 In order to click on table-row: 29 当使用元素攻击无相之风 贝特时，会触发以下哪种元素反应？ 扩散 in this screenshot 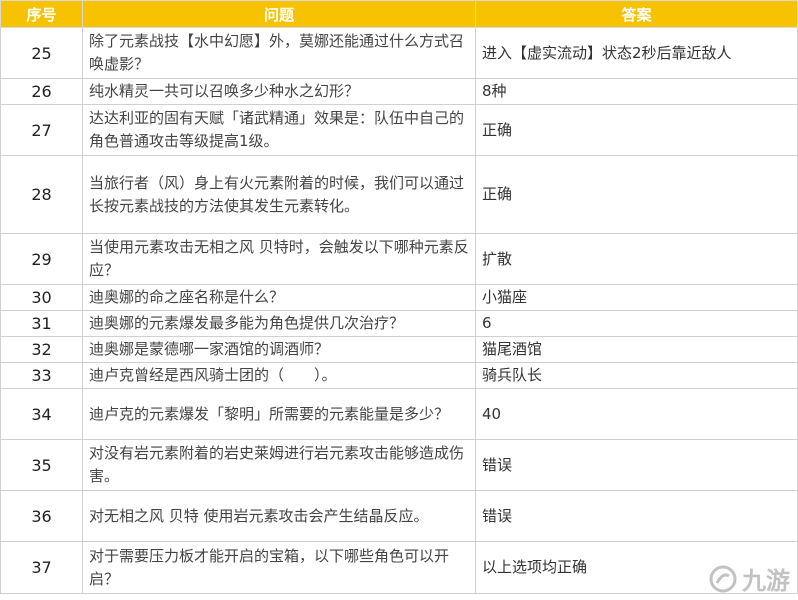, I will do `click(399, 259)`.